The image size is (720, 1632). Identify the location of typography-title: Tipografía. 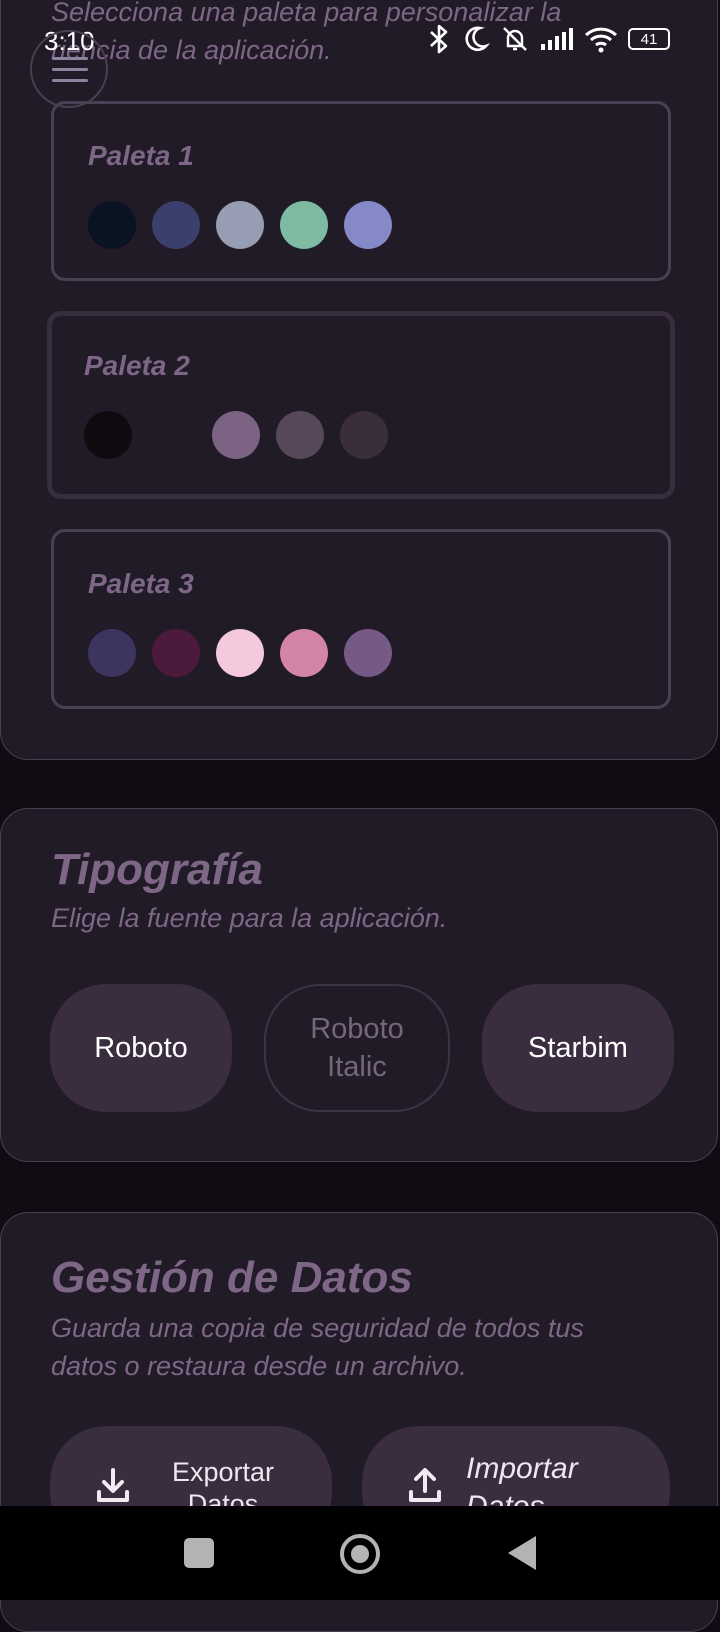
(157, 869).